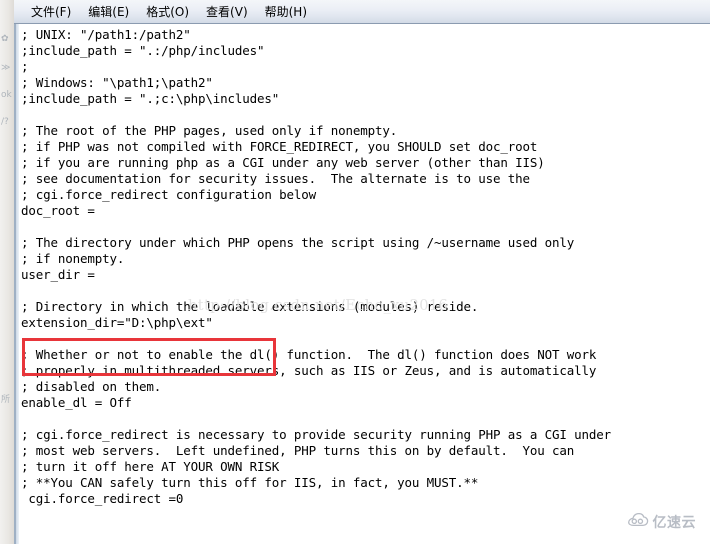 Image resolution: width=710 pixels, height=544 pixels. I want to click on text-line: user_dir =, so click(58, 274).